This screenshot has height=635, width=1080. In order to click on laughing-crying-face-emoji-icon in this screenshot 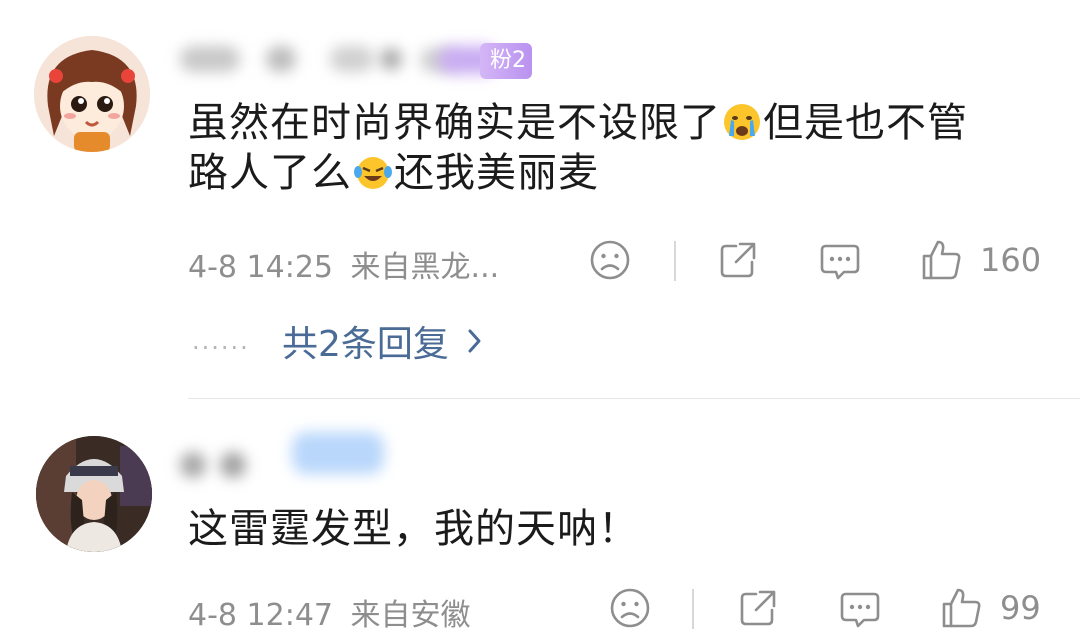, I will do `click(373, 173)`.